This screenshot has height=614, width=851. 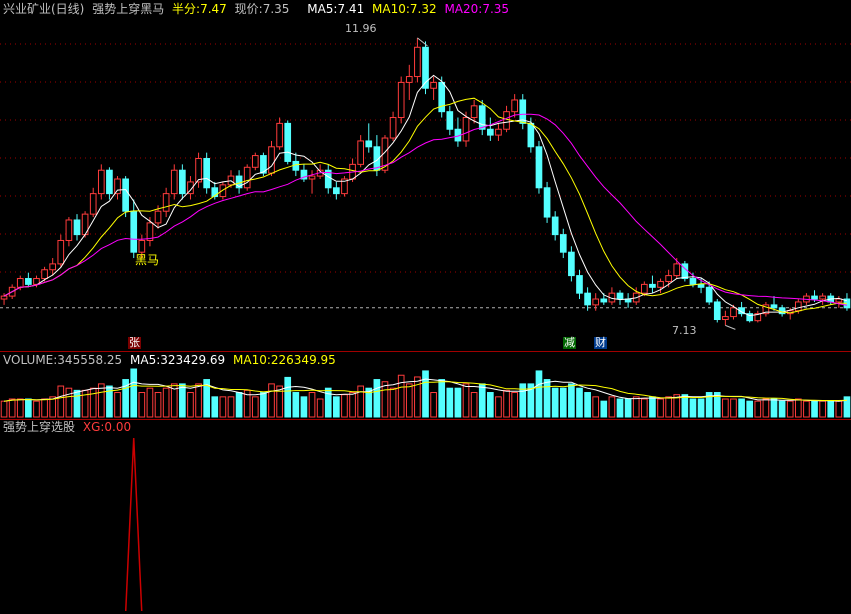 What do you see at coordinates (730, 327) in the screenshot?
I see `low-marker-arrow` at bounding box center [730, 327].